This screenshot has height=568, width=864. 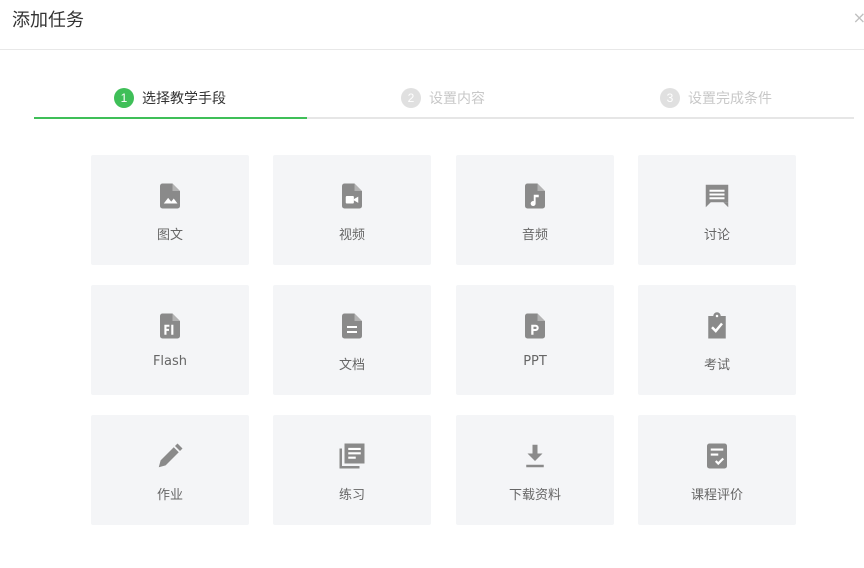 What do you see at coordinates (534, 495) in the screenshot?
I see `tool-label: 下载资料` at bounding box center [534, 495].